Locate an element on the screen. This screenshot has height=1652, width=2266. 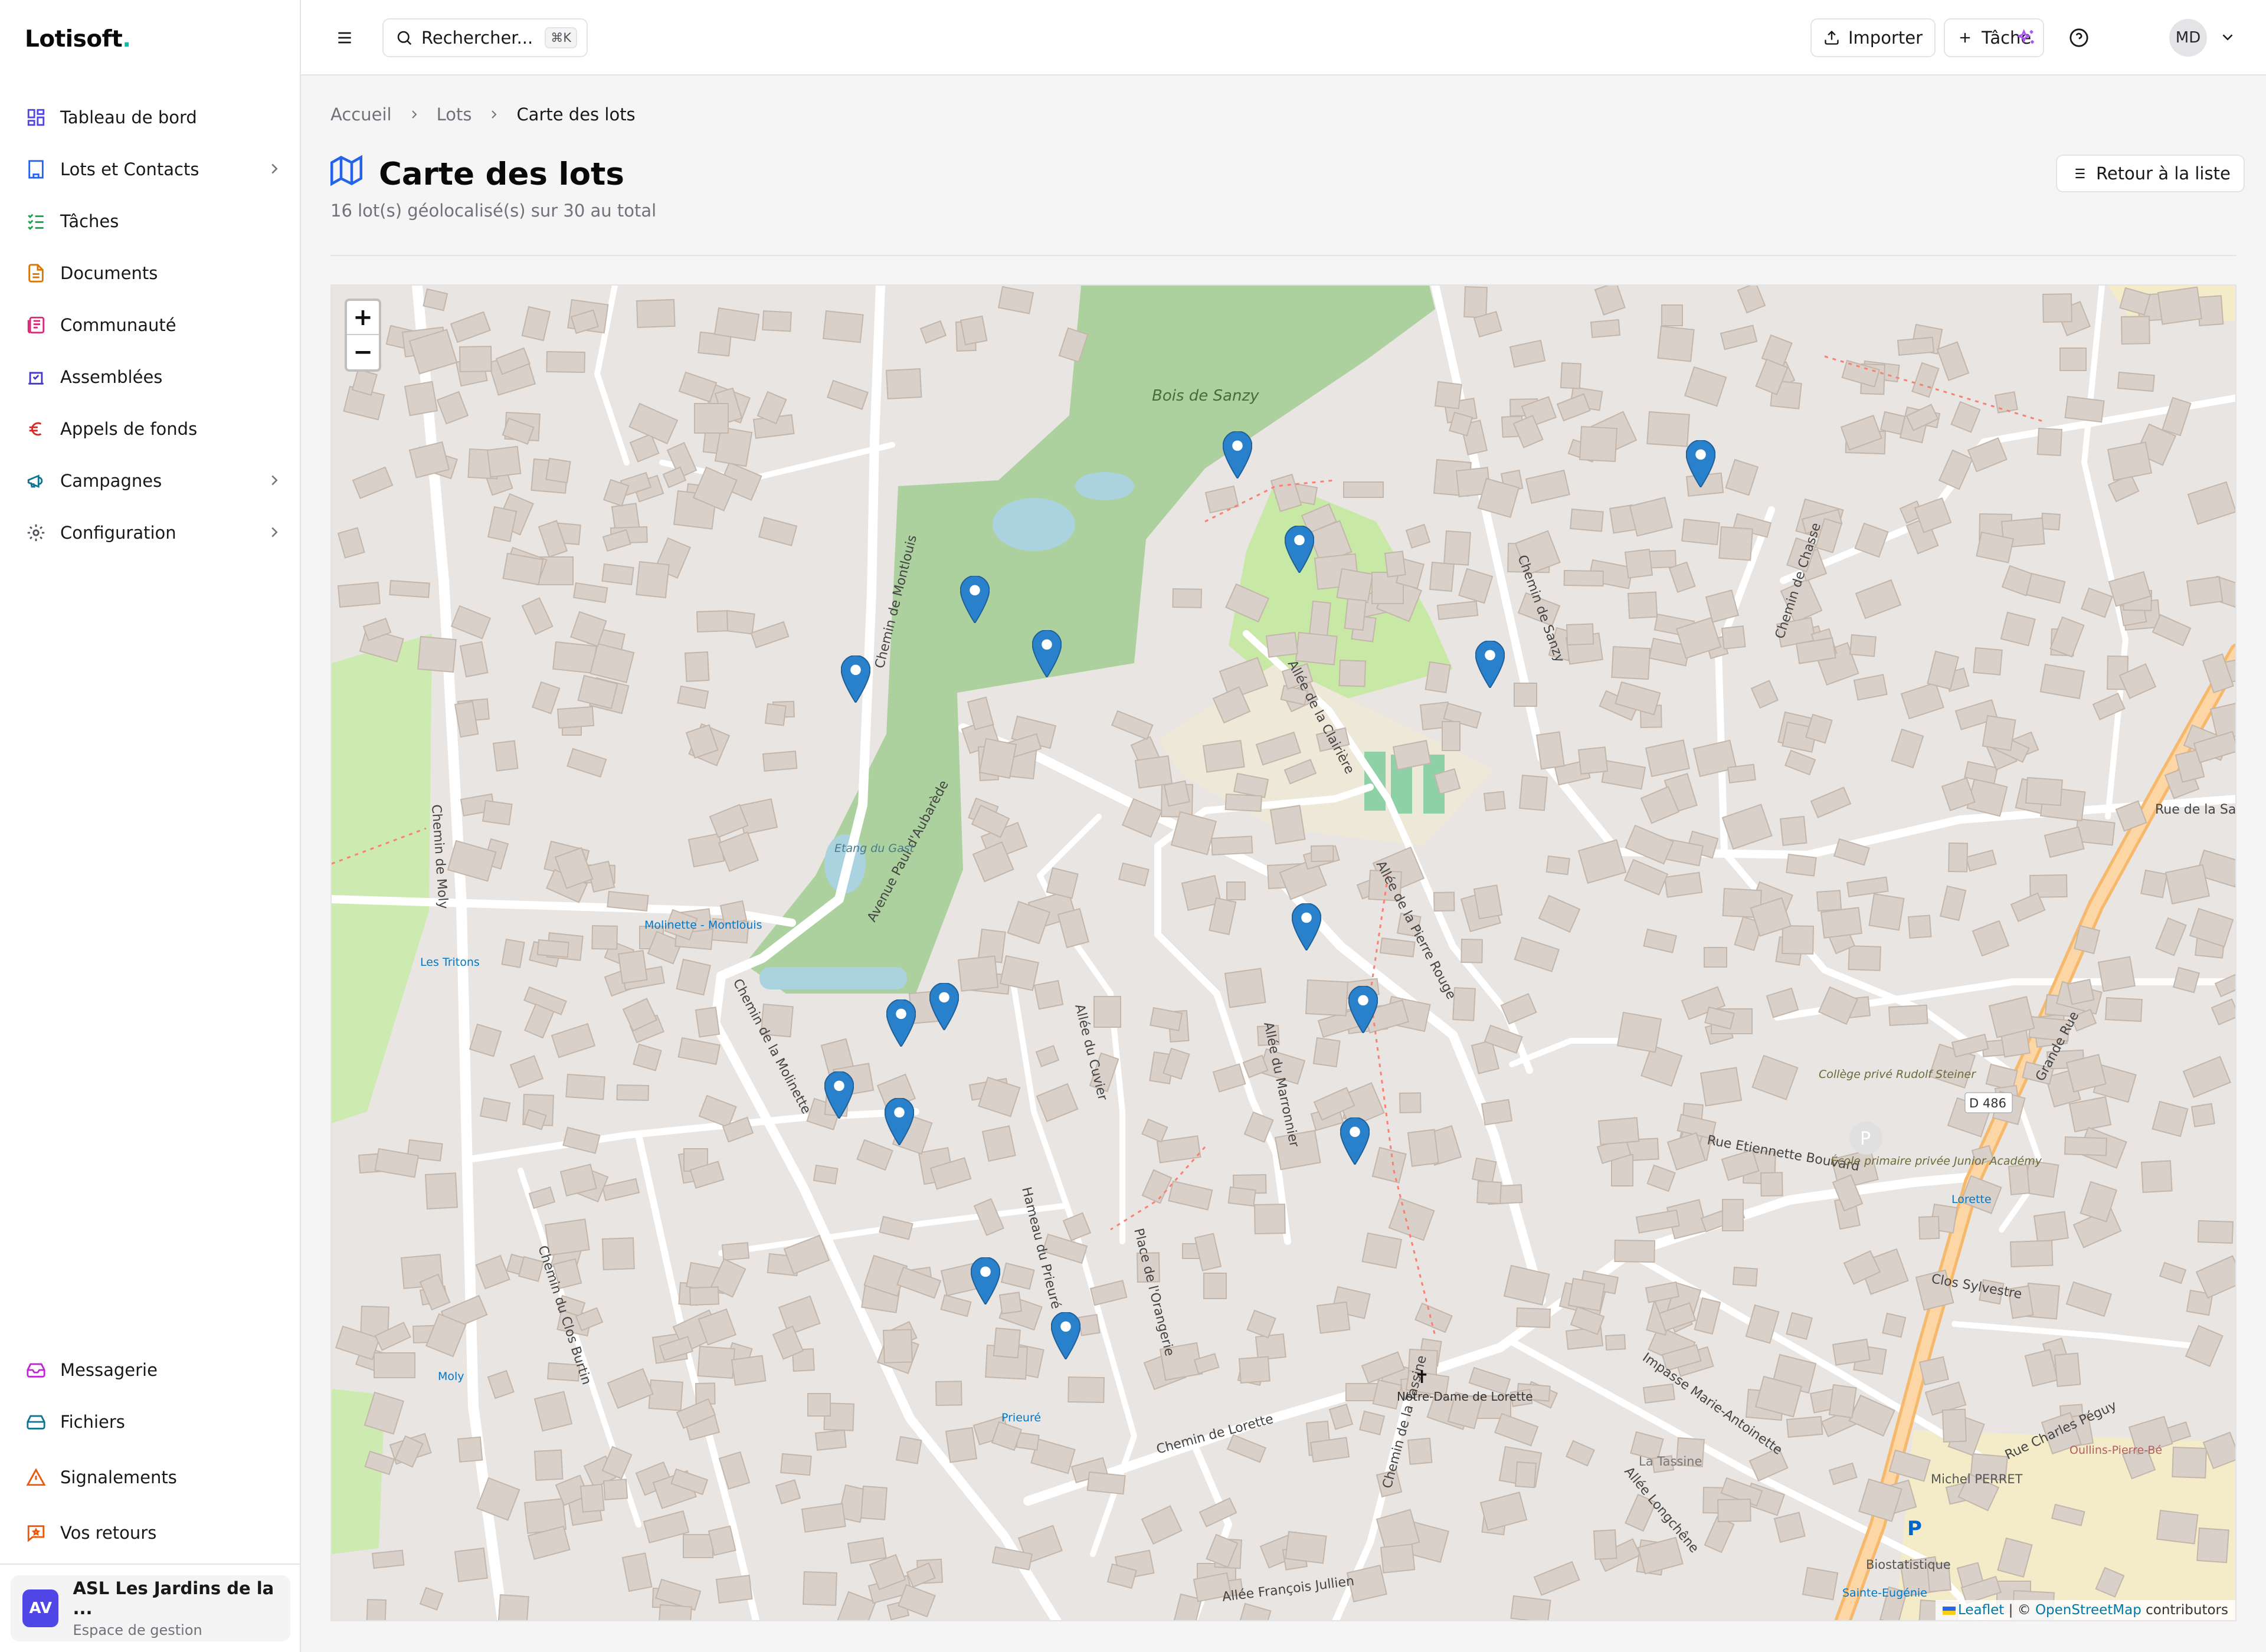
breadcrumb-current: Carte des lots is located at coordinates (576, 114).